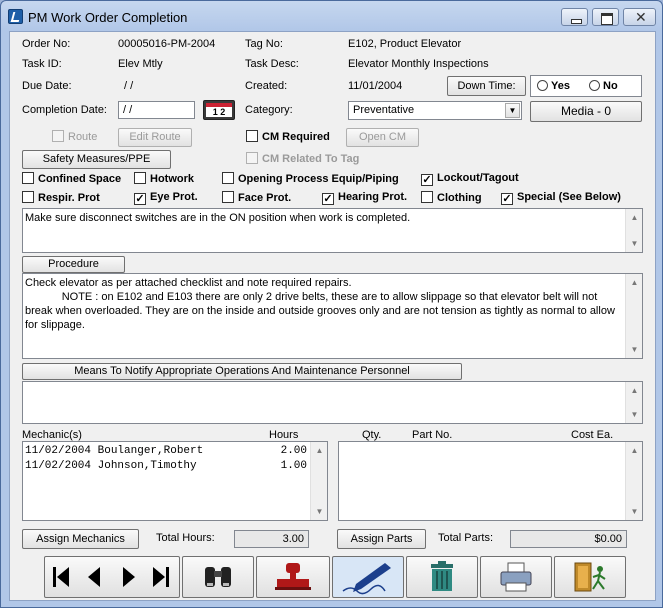 This screenshot has height=608, width=663. I want to click on ppe-label: Hearing Prot., so click(373, 197).